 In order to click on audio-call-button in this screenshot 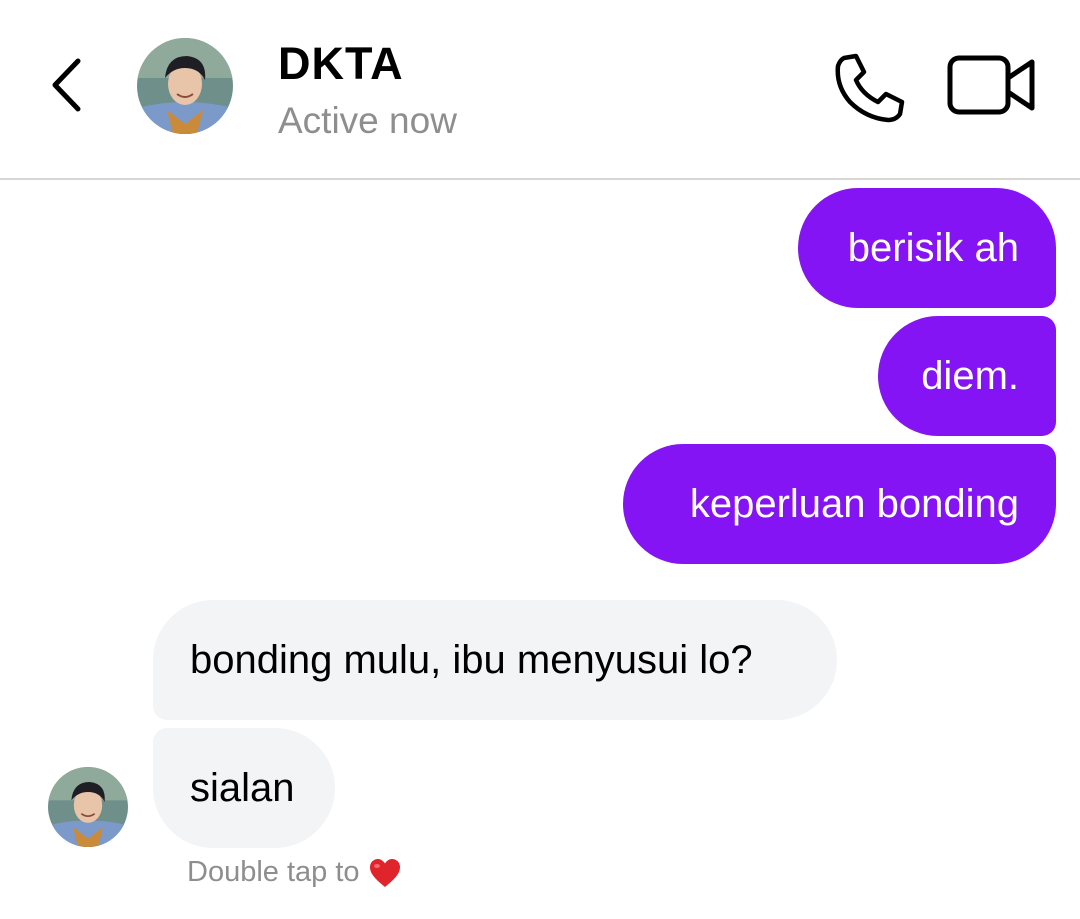, I will do `click(870, 87)`.